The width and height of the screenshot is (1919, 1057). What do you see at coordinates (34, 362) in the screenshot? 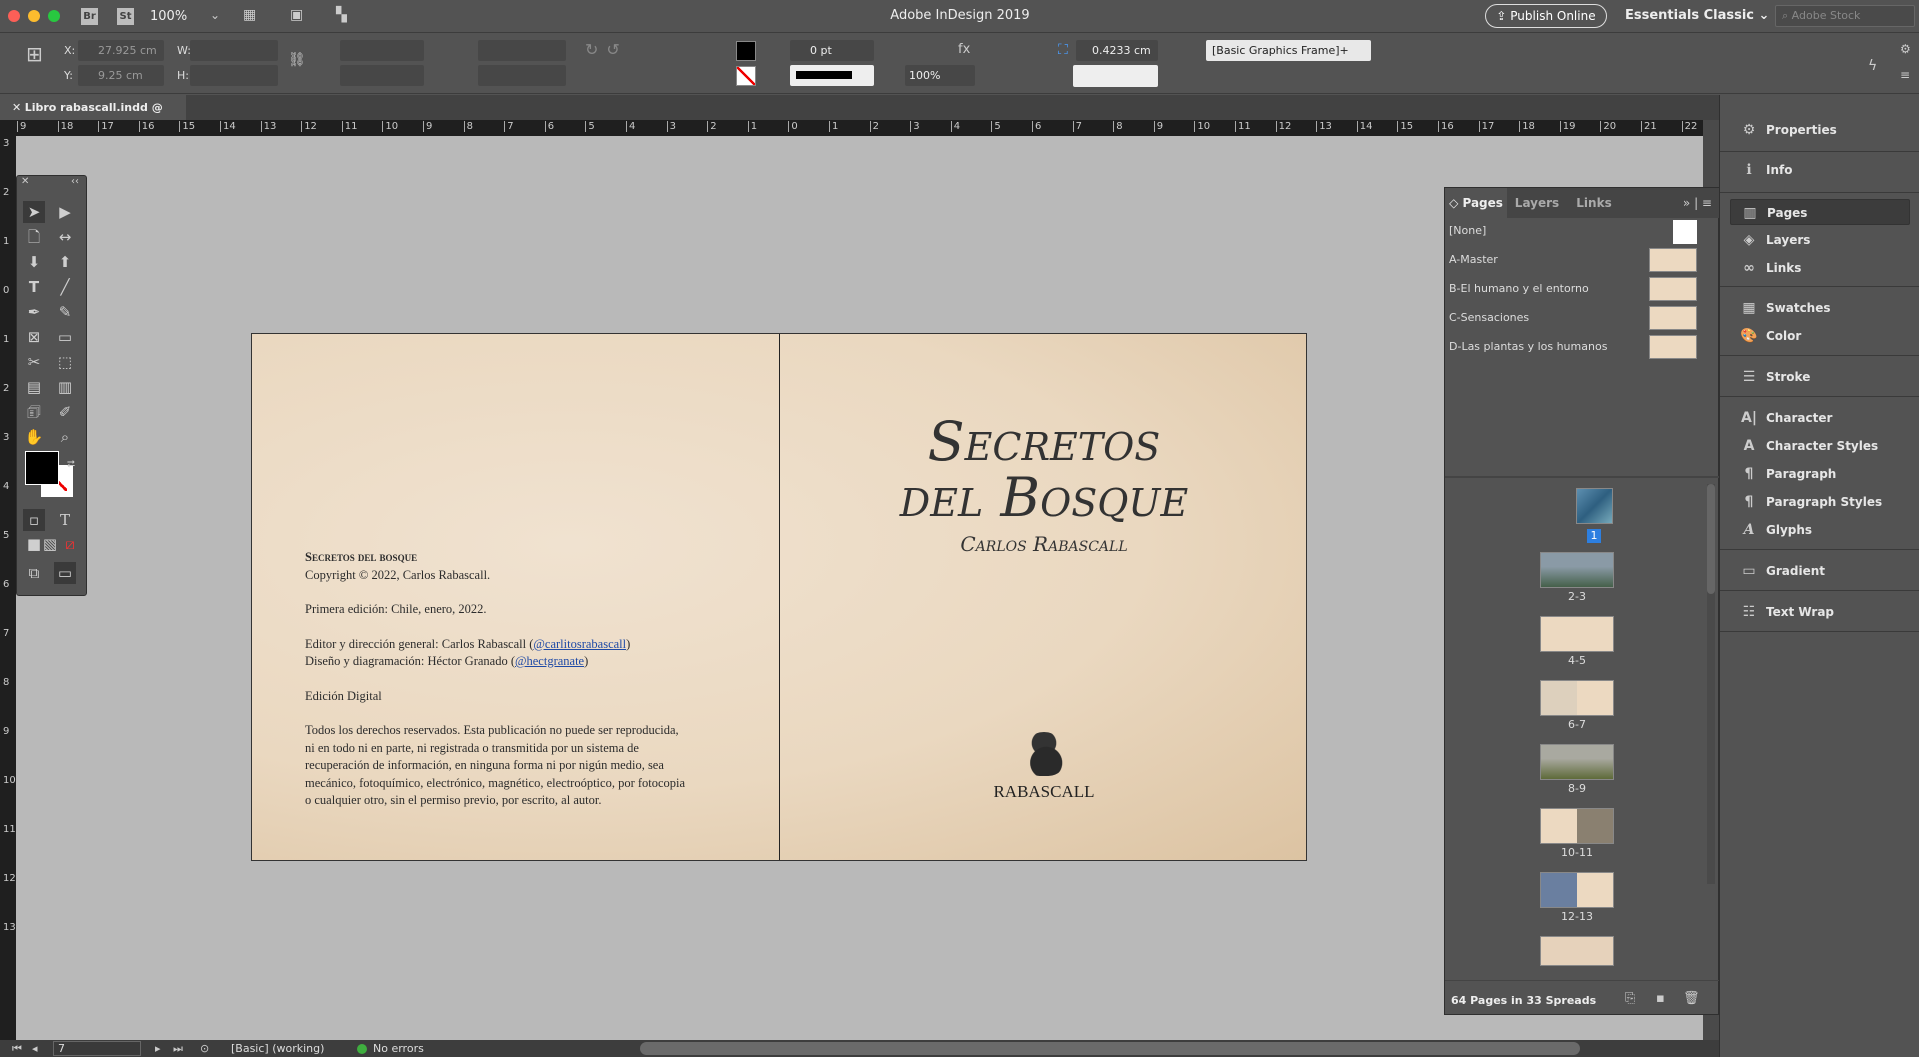
I see `scissors-tool-icon: ✂` at bounding box center [34, 362].